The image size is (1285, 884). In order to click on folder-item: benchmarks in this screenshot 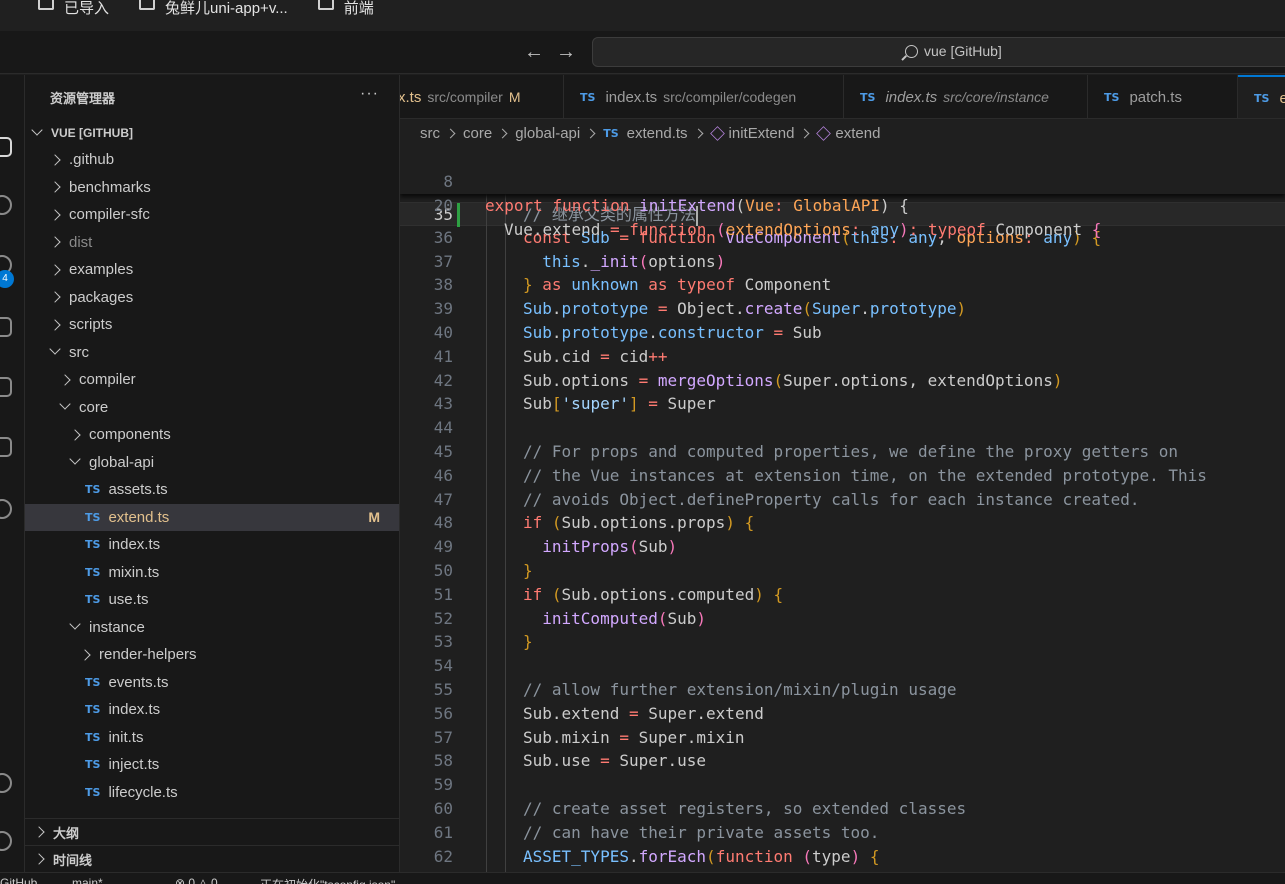, I will do `click(212, 187)`.